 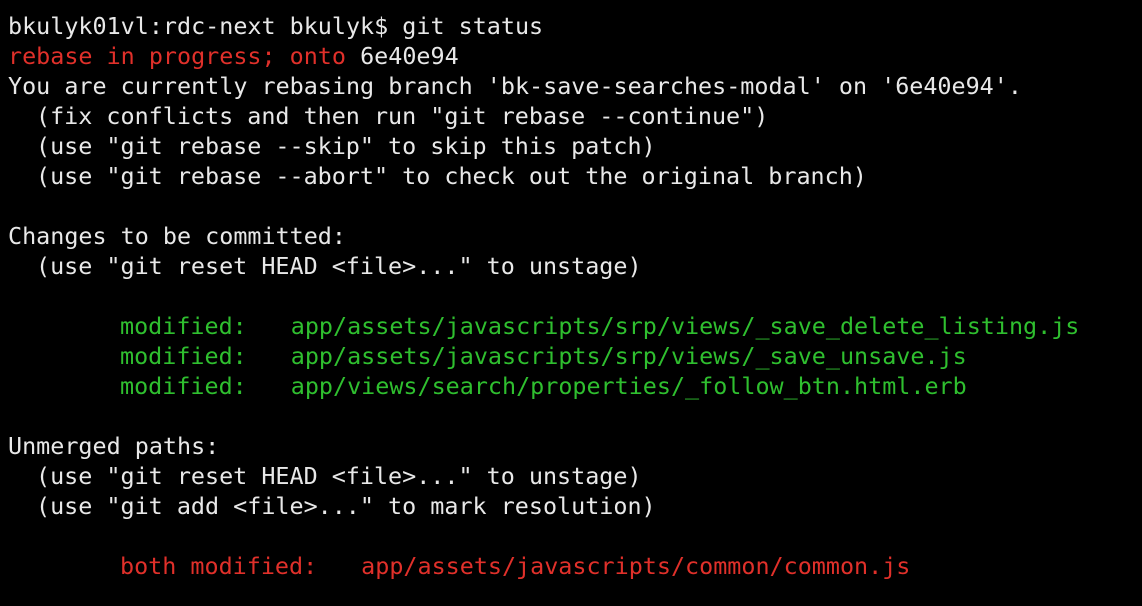 What do you see at coordinates (636, 566) in the screenshot?
I see `file-path: app/assets/javascripts/common/common.js` at bounding box center [636, 566].